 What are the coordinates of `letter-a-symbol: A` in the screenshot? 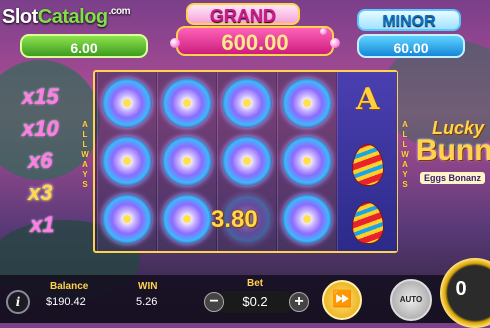 It's located at (368, 99).